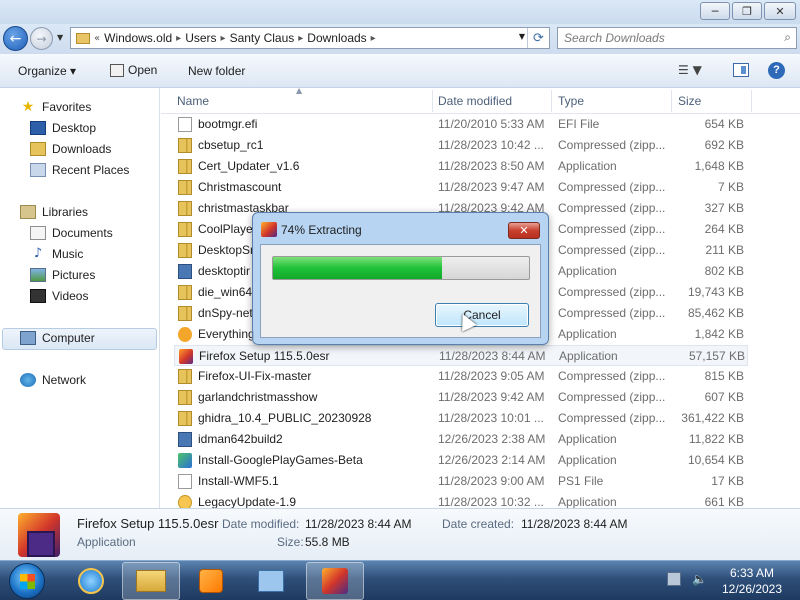 The image size is (800, 600). What do you see at coordinates (59, 296) in the screenshot?
I see `nav-videos: Videos` at bounding box center [59, 296].